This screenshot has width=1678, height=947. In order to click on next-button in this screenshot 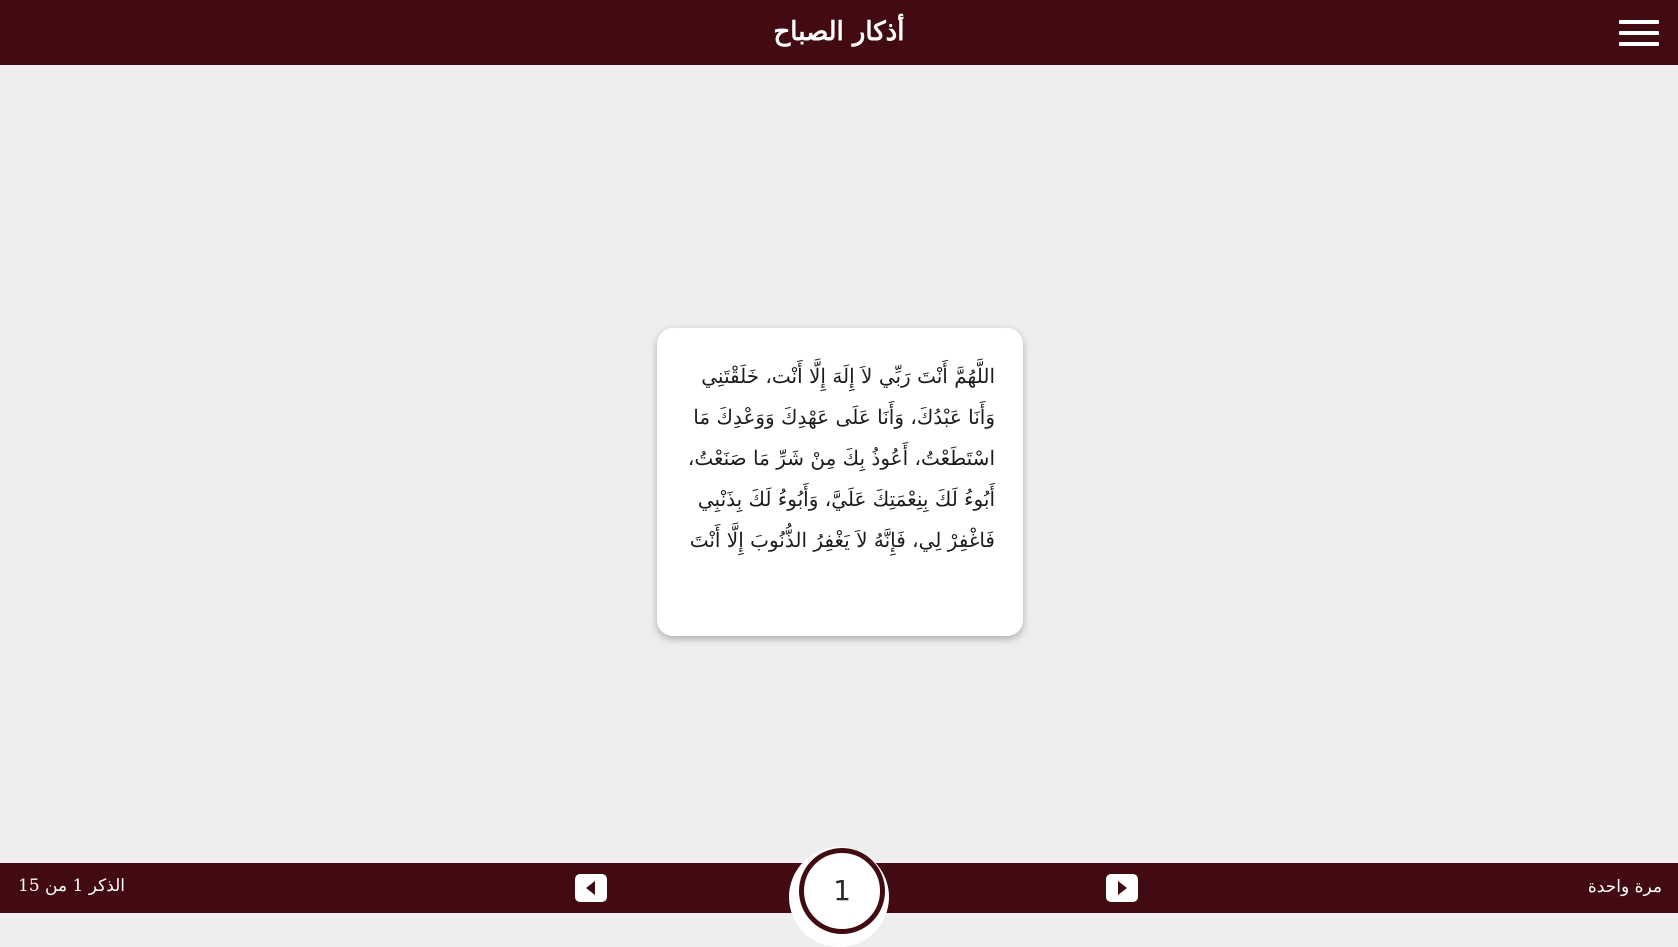, I will do `click(1122, 888)`.